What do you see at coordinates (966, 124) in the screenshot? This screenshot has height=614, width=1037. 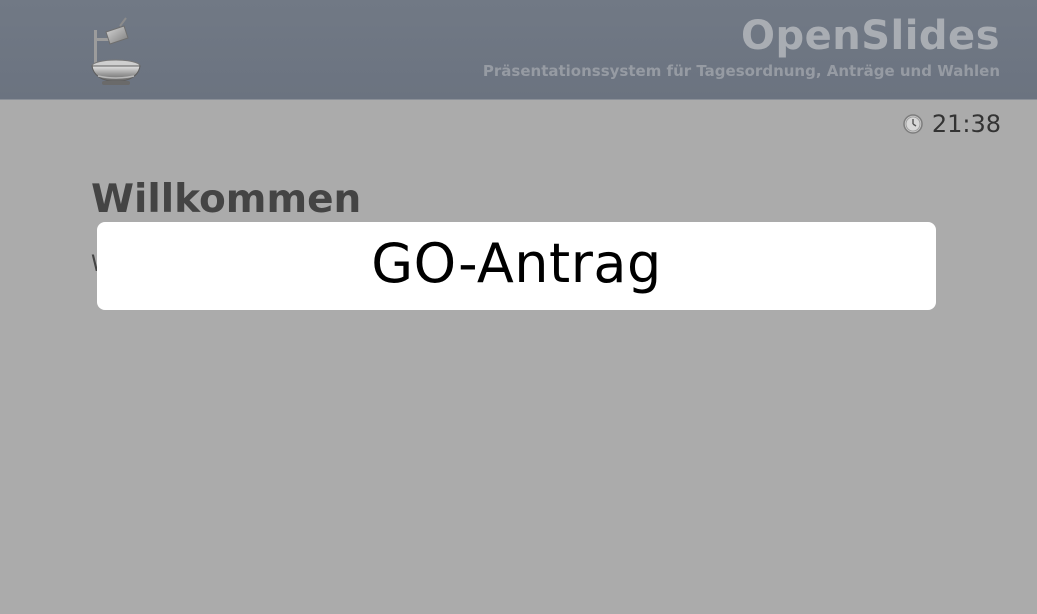 I see `clock-time: 21:38` at bounding box center [966, 124].